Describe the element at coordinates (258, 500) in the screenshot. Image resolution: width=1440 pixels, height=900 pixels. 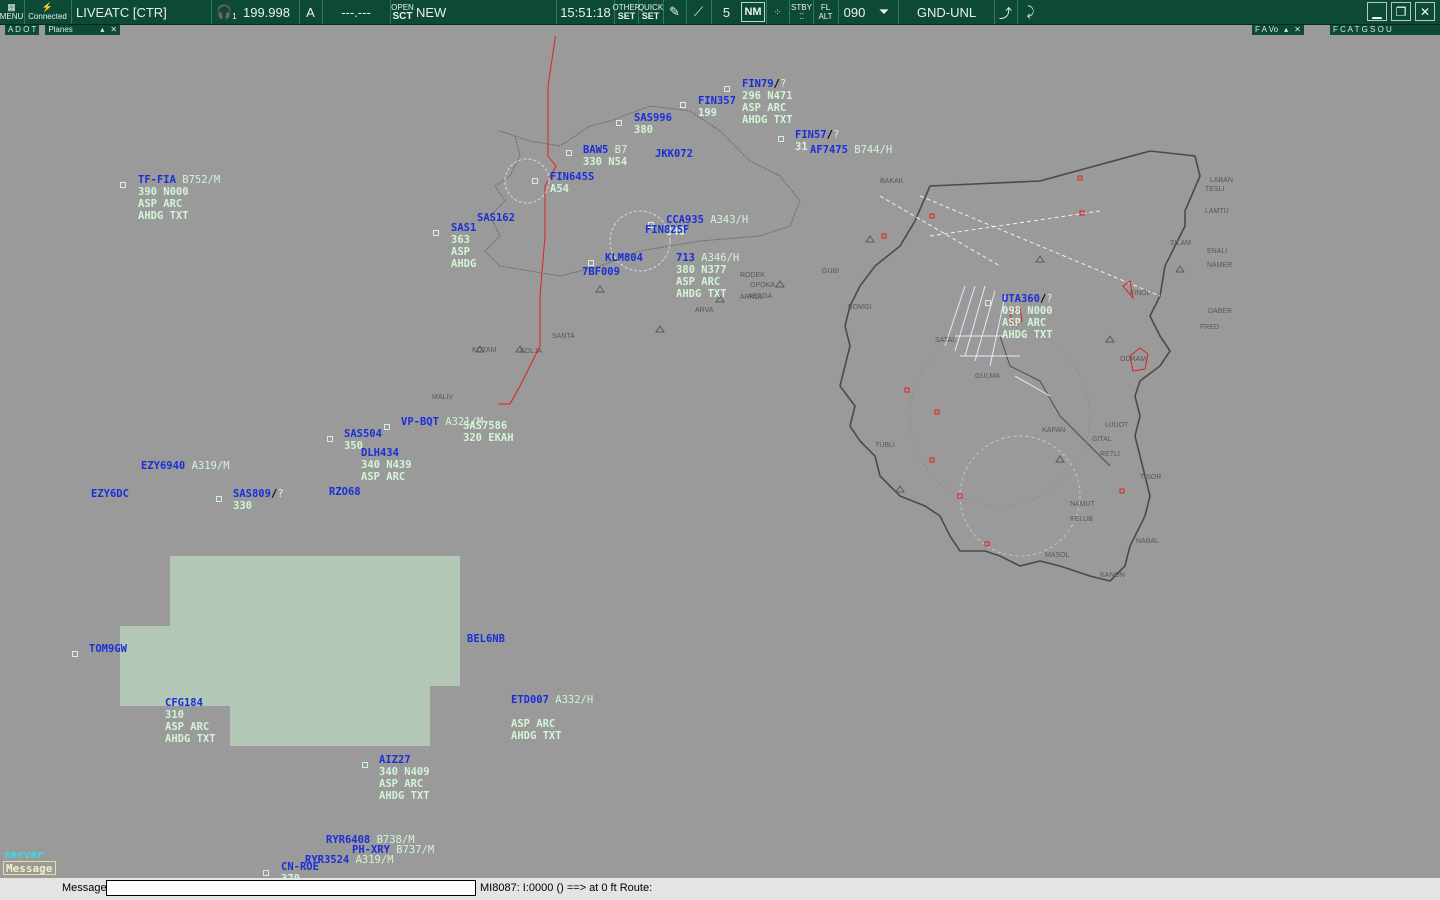
I see `aircraft-data-block: SAS809/? 330` at that location.